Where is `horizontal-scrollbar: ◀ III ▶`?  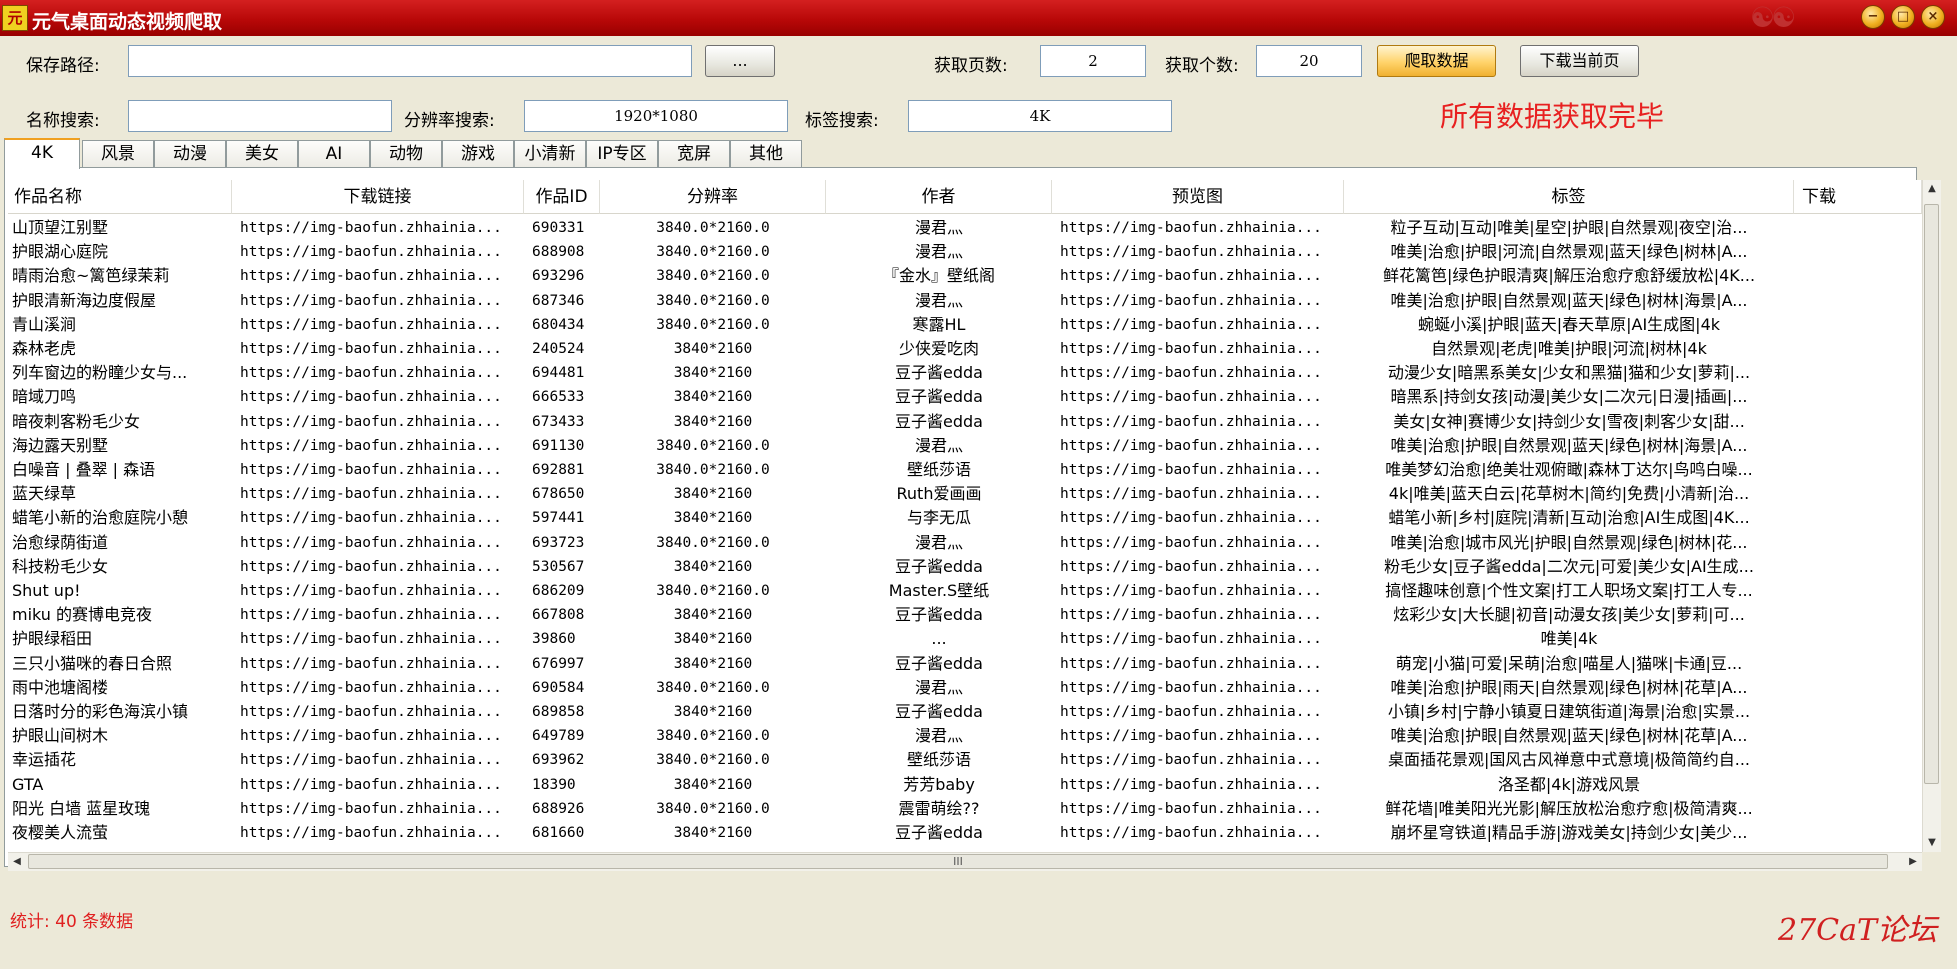 horizontal-scrollbar: ◀ III ▶ is located at coordinates (965, 861).